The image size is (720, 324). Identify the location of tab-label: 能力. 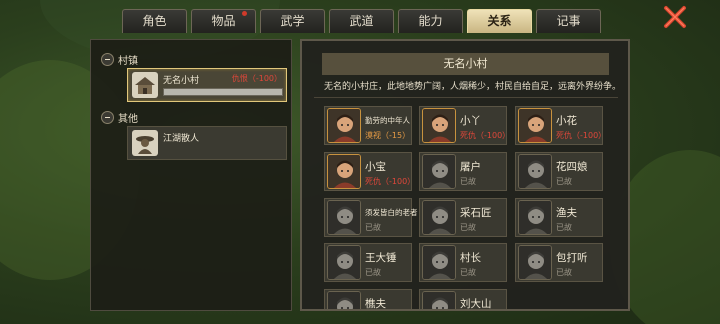
(430, 21).